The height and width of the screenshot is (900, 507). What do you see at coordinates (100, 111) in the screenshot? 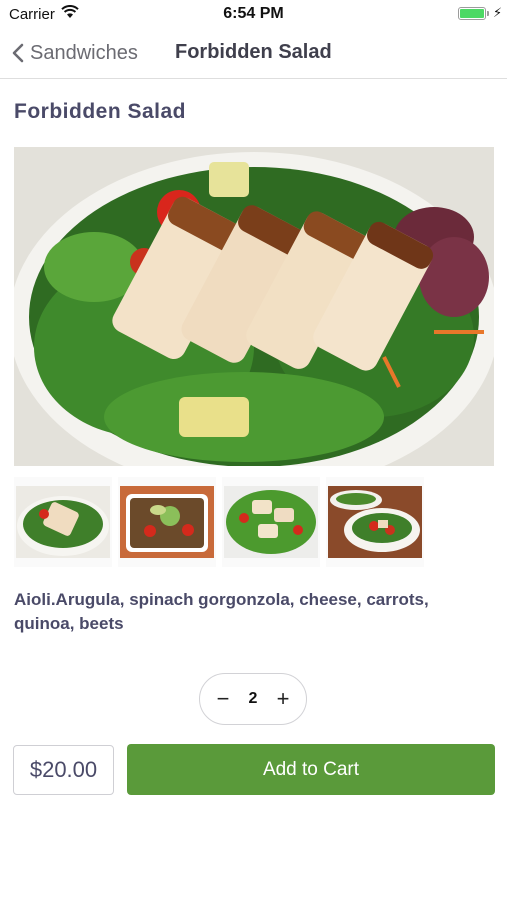
I see `product-title: Forbidden Salad` at bounding box center [100, 111].